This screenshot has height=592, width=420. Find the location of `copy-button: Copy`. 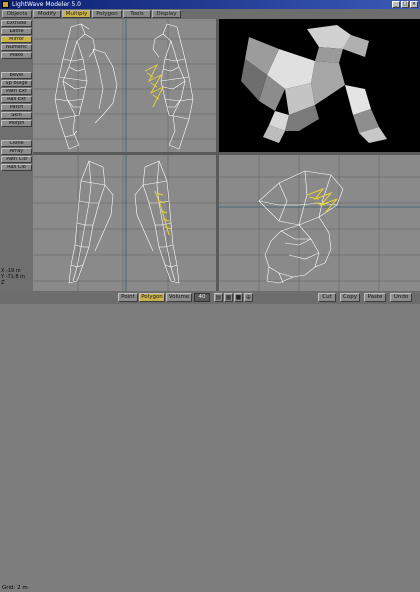

copy-button: Copy is located at coordinates (350, 297).